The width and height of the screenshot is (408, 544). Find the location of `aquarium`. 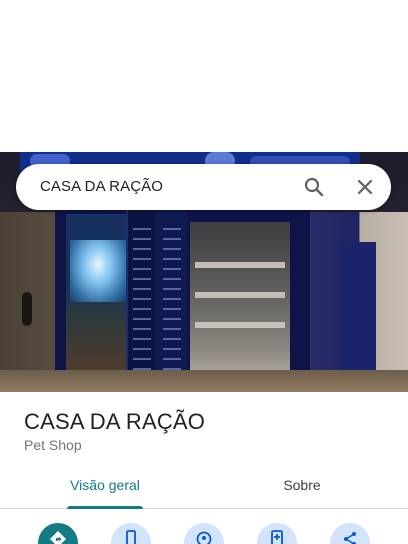

aquarium is located at coordinates (98, 271).